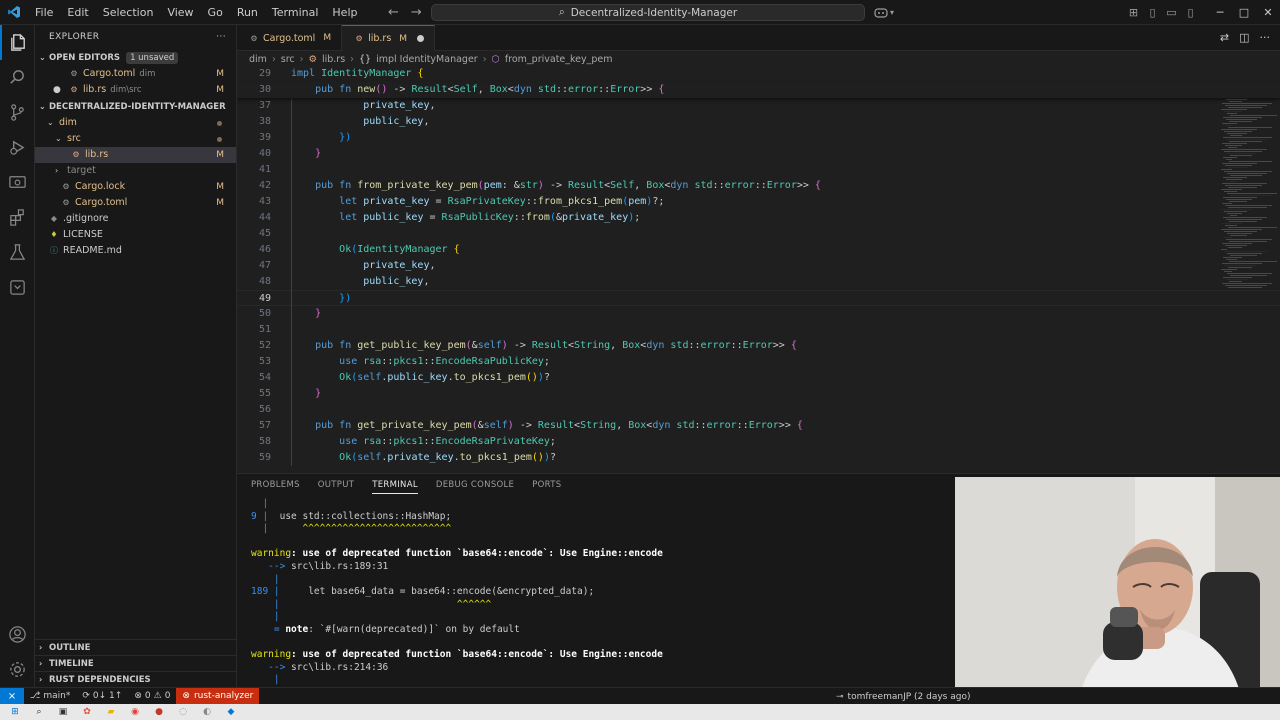 Image resolution: width=1280 pixels, height=720 pixels. Describe the element at coordinates (136, 679) in the screenshot. I see `rust-dependencies-header: › RUST DEPENDENCIES` at that location.